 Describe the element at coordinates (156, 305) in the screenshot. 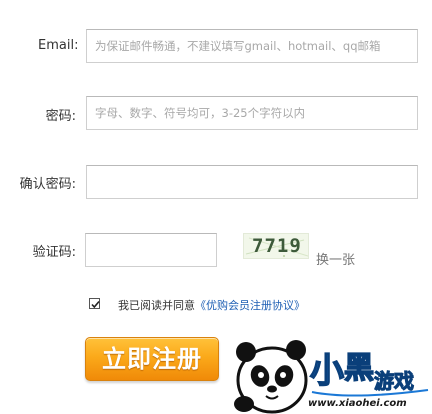

I see `agreement-prefix: 我已阅读并同意` at that location.